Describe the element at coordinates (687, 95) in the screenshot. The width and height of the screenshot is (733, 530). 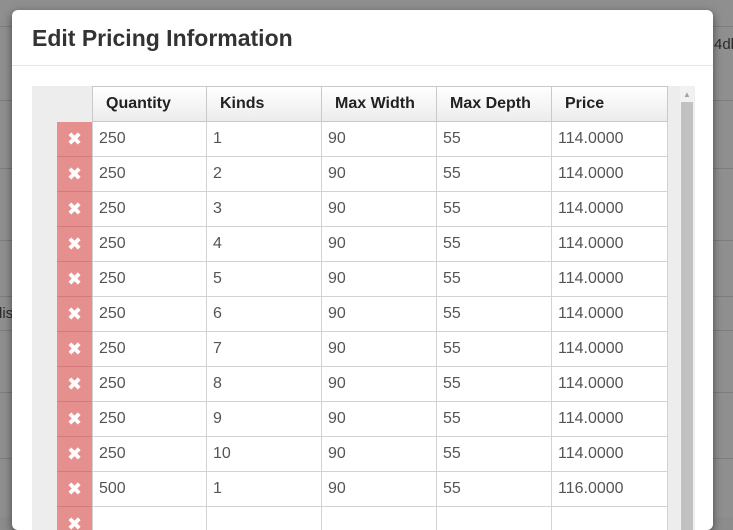
I see `scroll-up-arrow-icon: ▲` at that location.